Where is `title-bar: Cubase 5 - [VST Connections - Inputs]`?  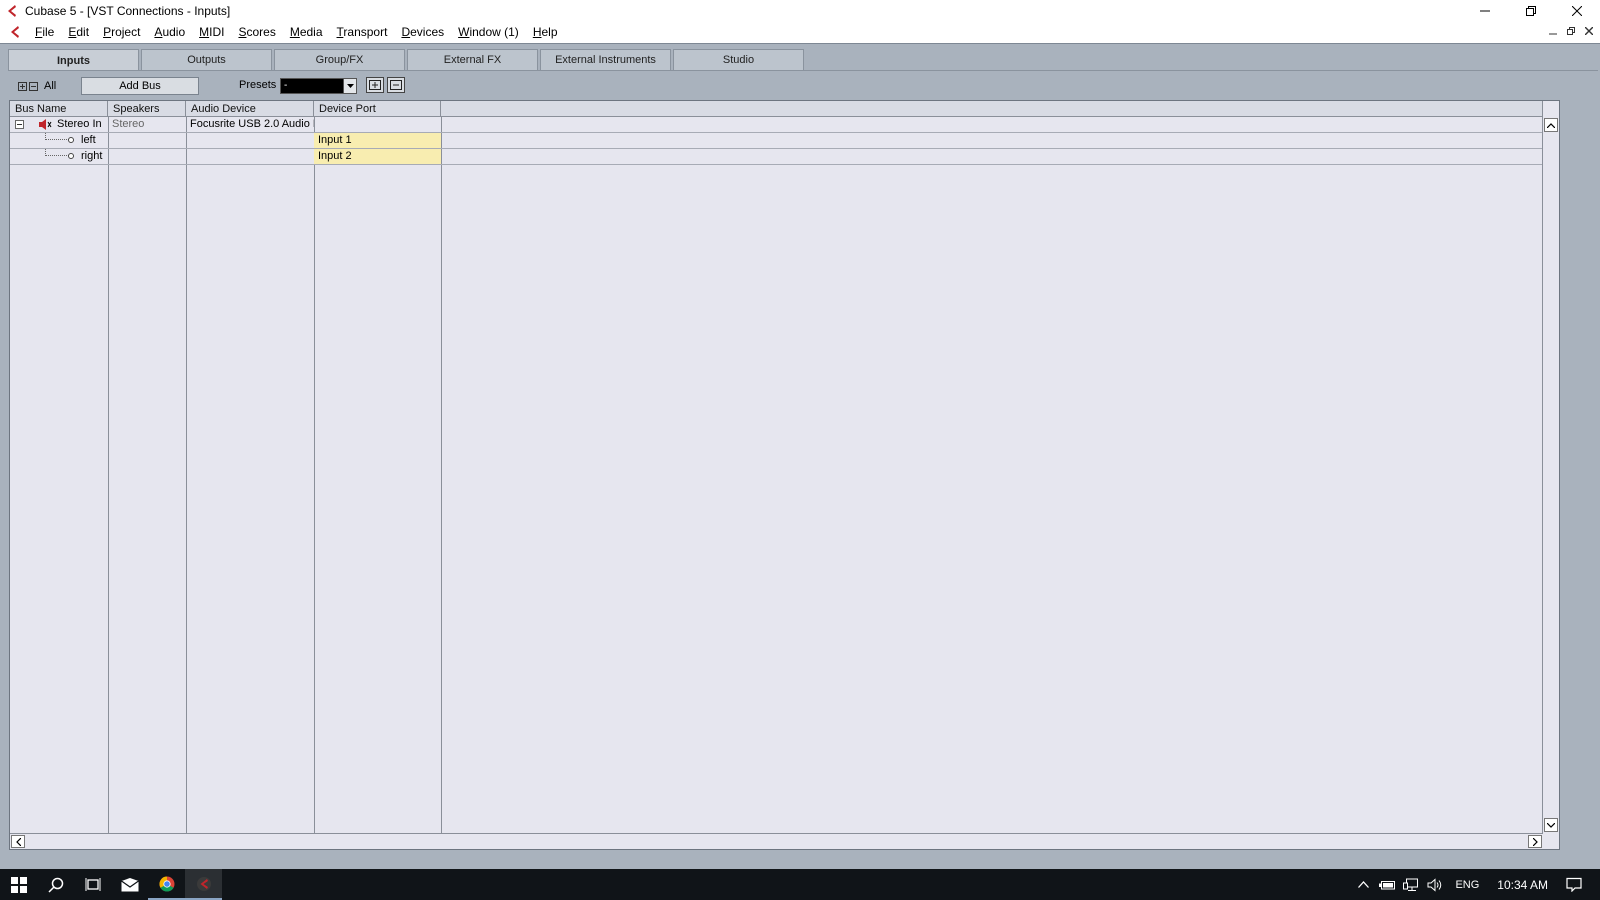
title-bar: Cubase 5 - [VST Connections - Inputs] is located at coordinates (800, 11).